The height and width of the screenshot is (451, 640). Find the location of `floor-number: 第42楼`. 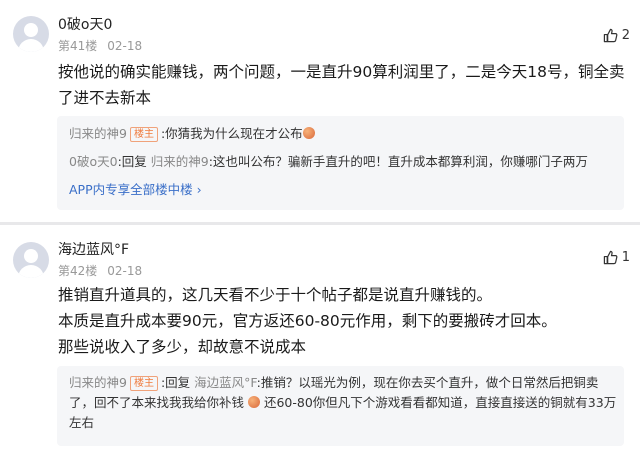

floor-number: 第42楼 is located at coordinates (78, 271).